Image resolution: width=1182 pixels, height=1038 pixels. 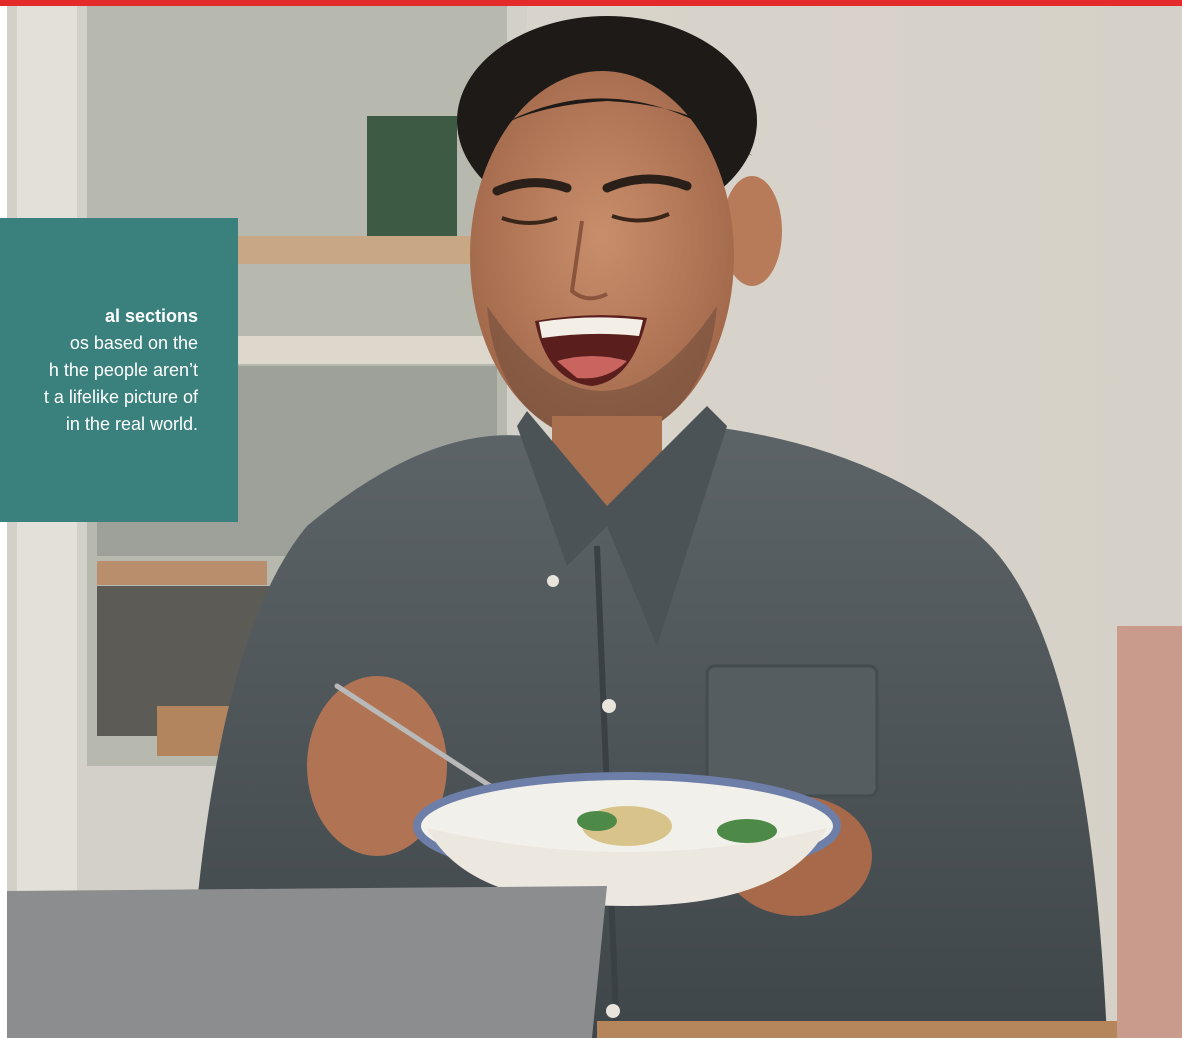 I want to click on info-panel-line-2: h the people aren’t, so click(x=123, y=370).